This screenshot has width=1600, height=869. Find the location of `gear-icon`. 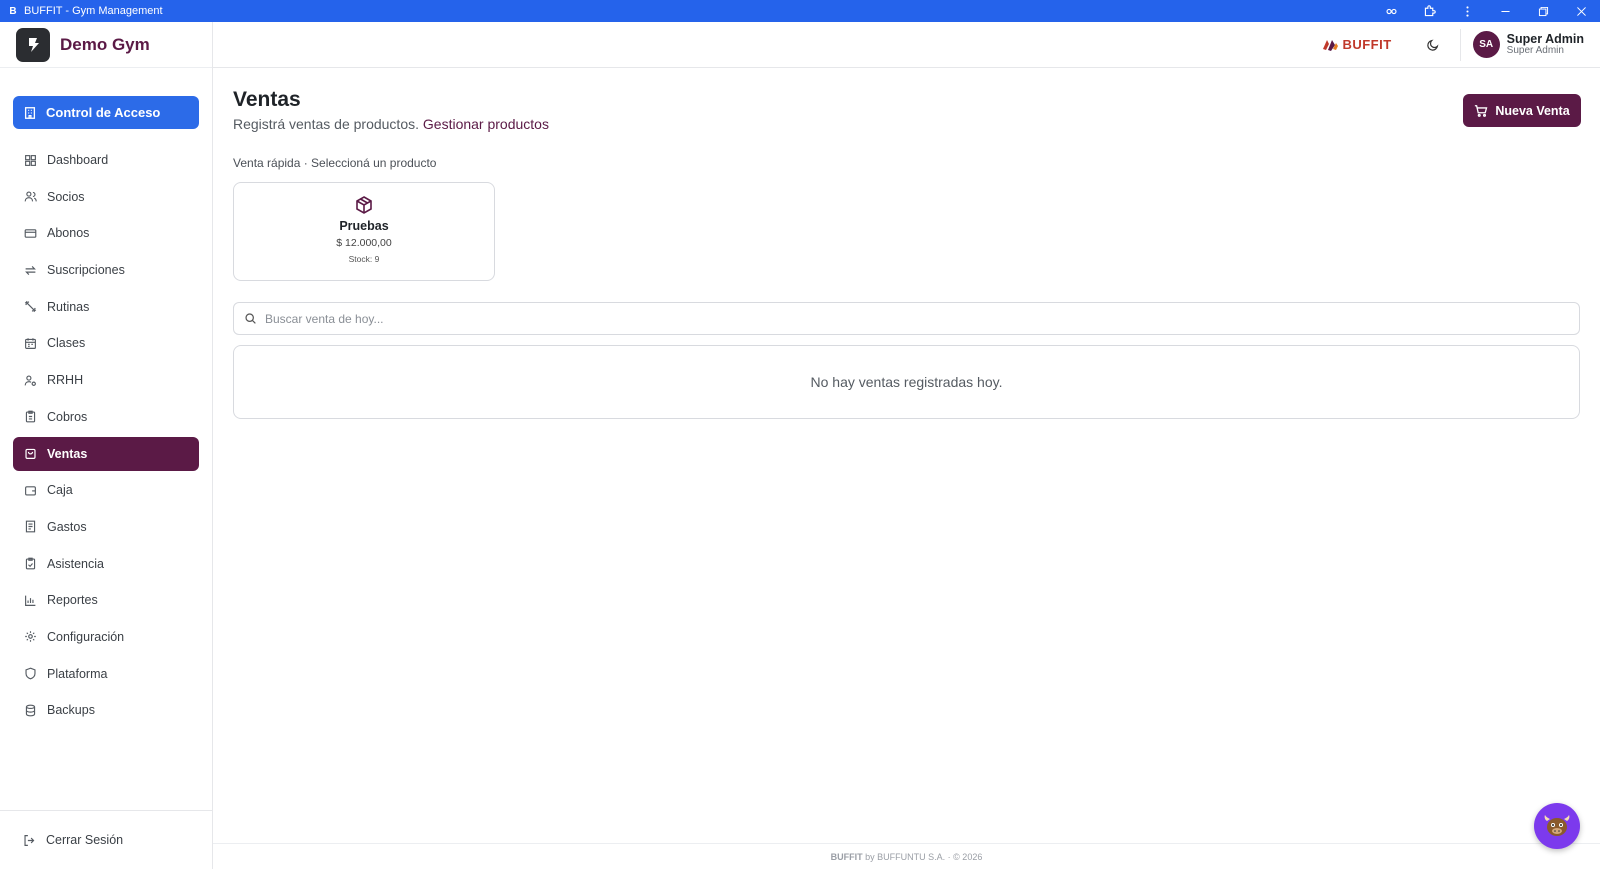

gear-icon is located at coordinates (30, 637).